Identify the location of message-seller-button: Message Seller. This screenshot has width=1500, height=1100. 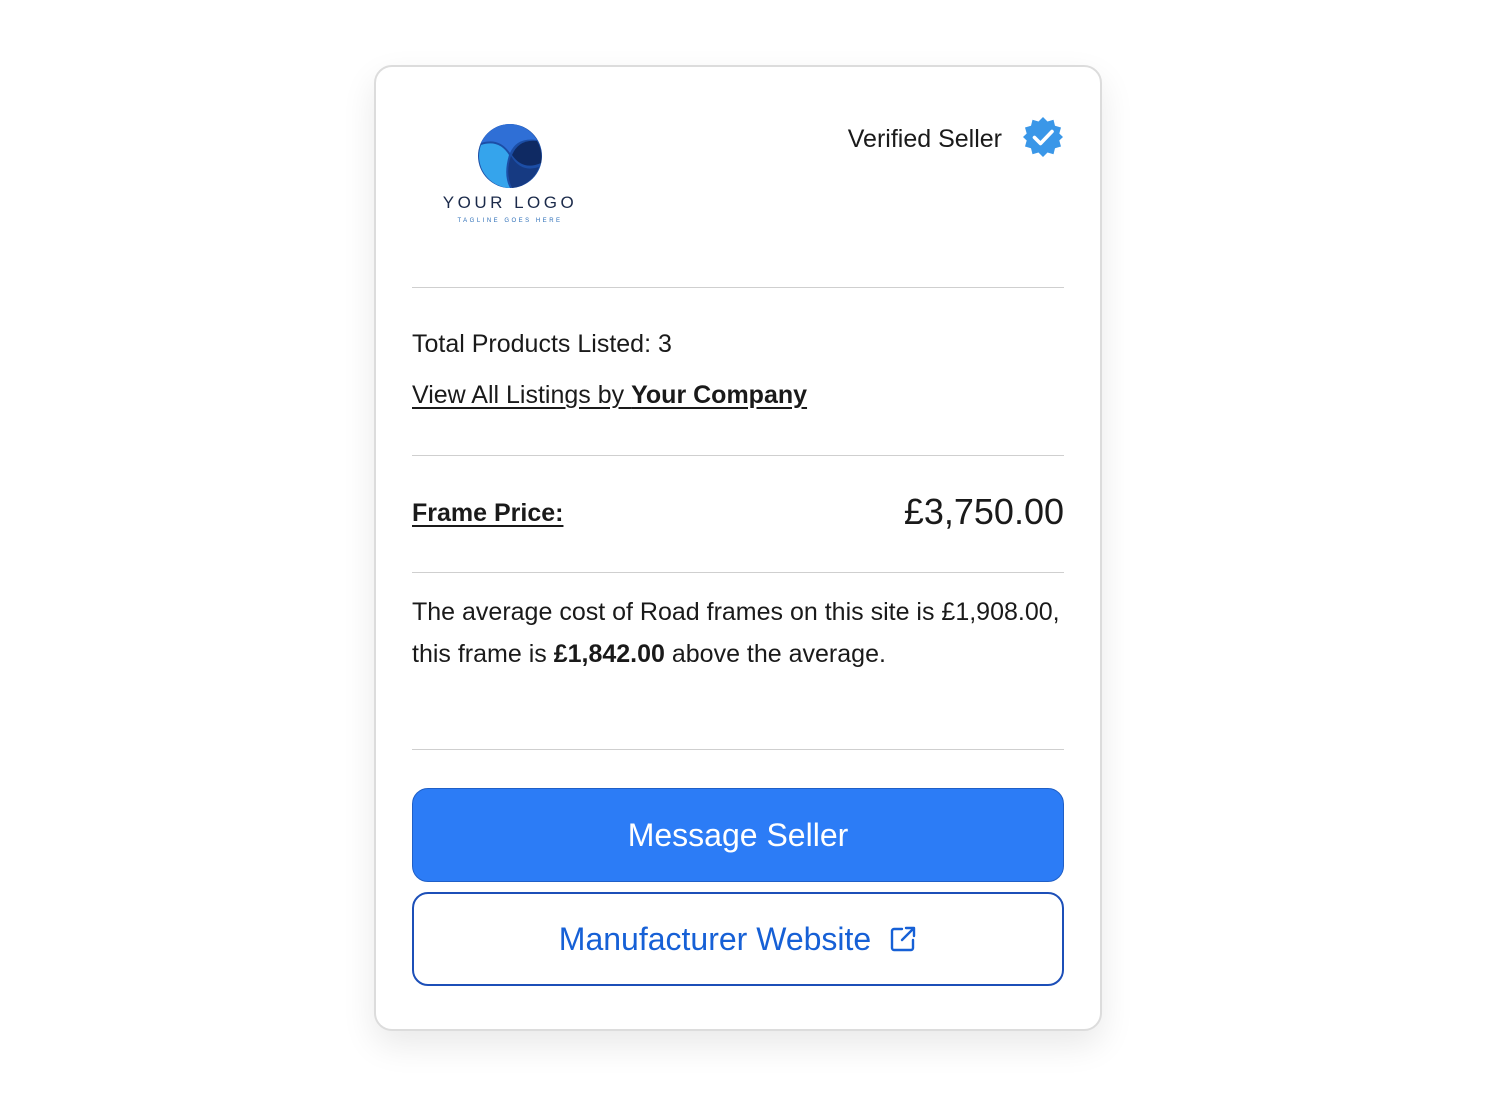
(738, 835).